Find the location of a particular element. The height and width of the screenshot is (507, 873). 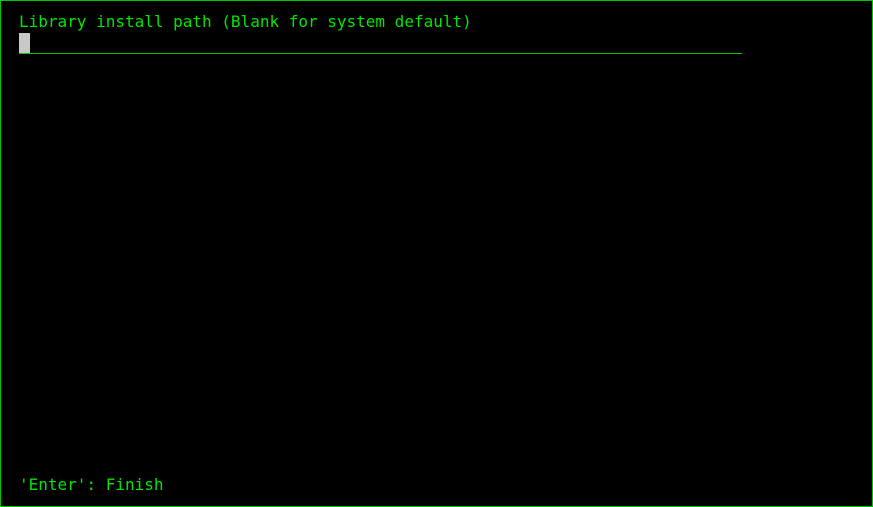

text-cursor is located at coordinates (24, 43).